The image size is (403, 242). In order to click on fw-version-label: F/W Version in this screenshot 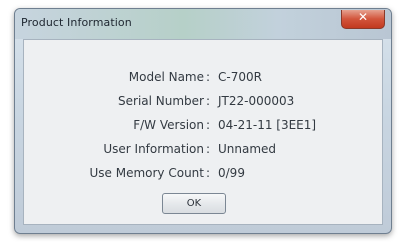, I will do `click(168, 125)`.